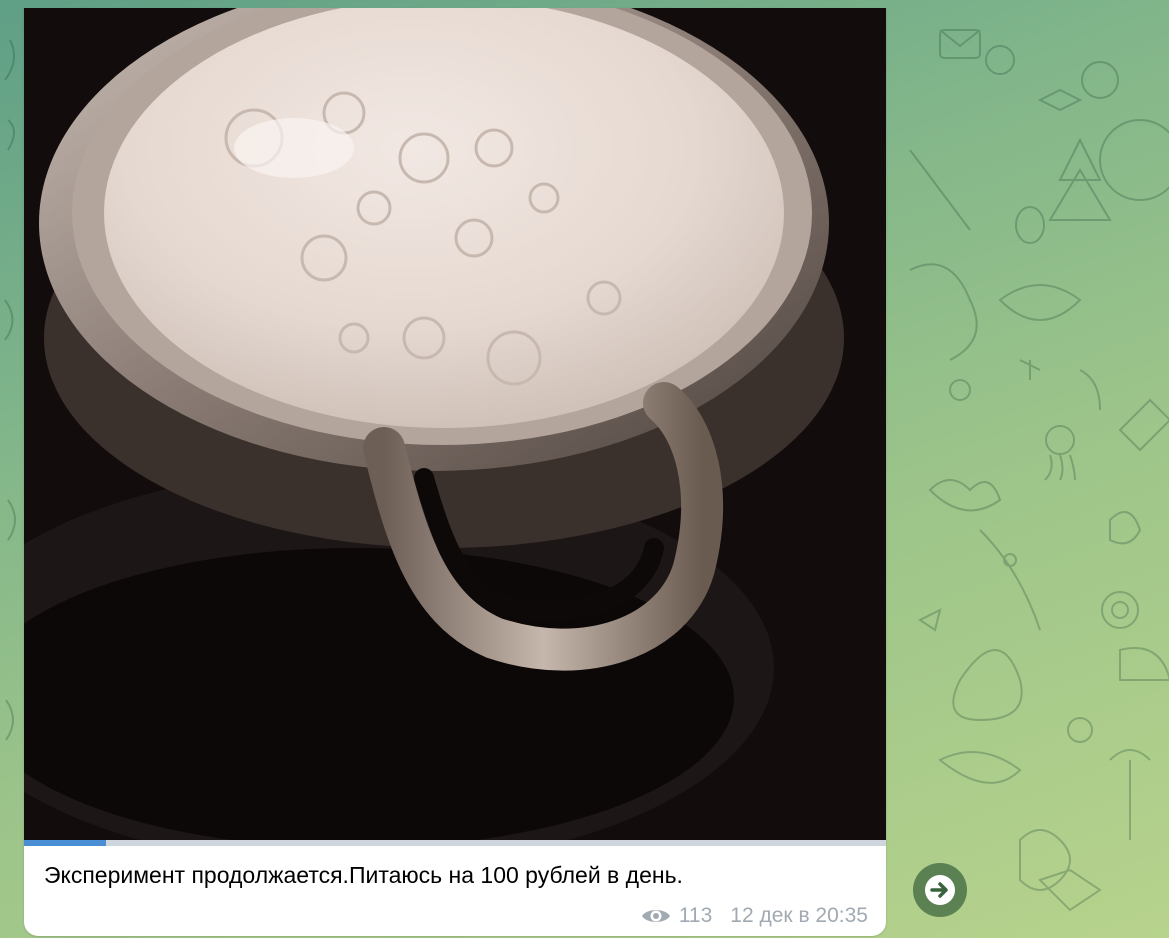 Image resolution: width=1169 pixels, height=938 pixels. Describe the element at coordinates (455, 843) in the screenshot. I see `media-progress-bar` at that location.